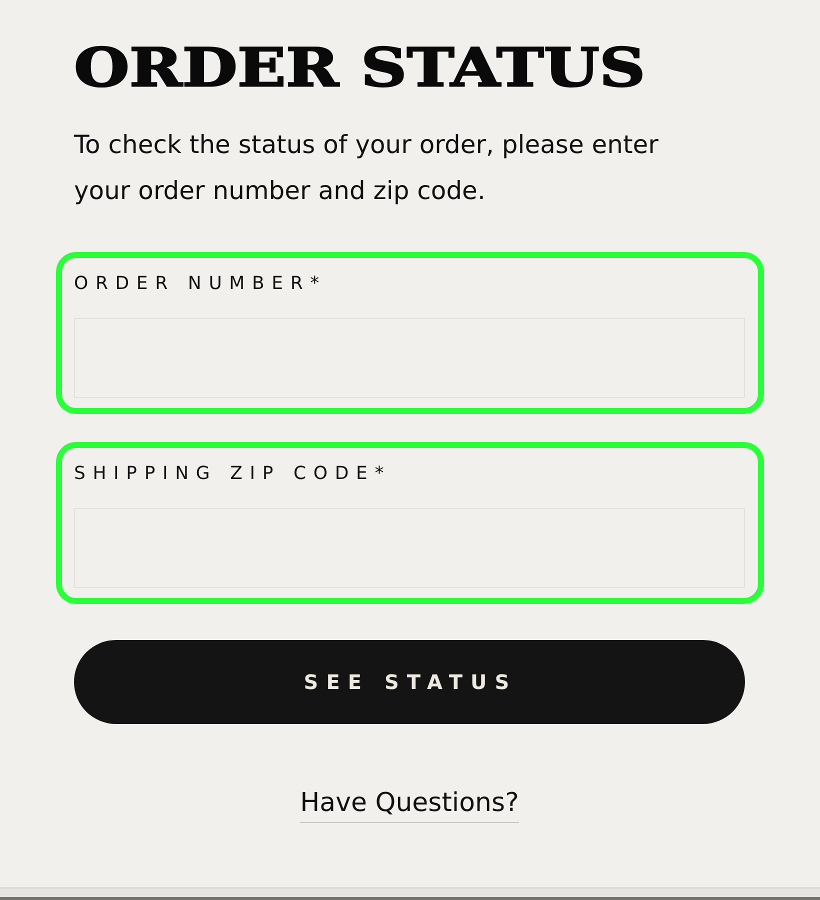 This screenshot has height=900, width=820. I want to click on help-link: Have Questions?, so click(409, 804).